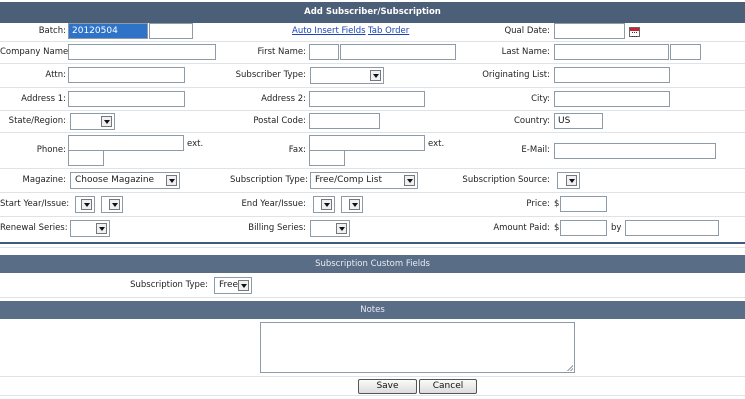 The image size is (745, 399). I want to click on company-name-input, so click(142, 52).